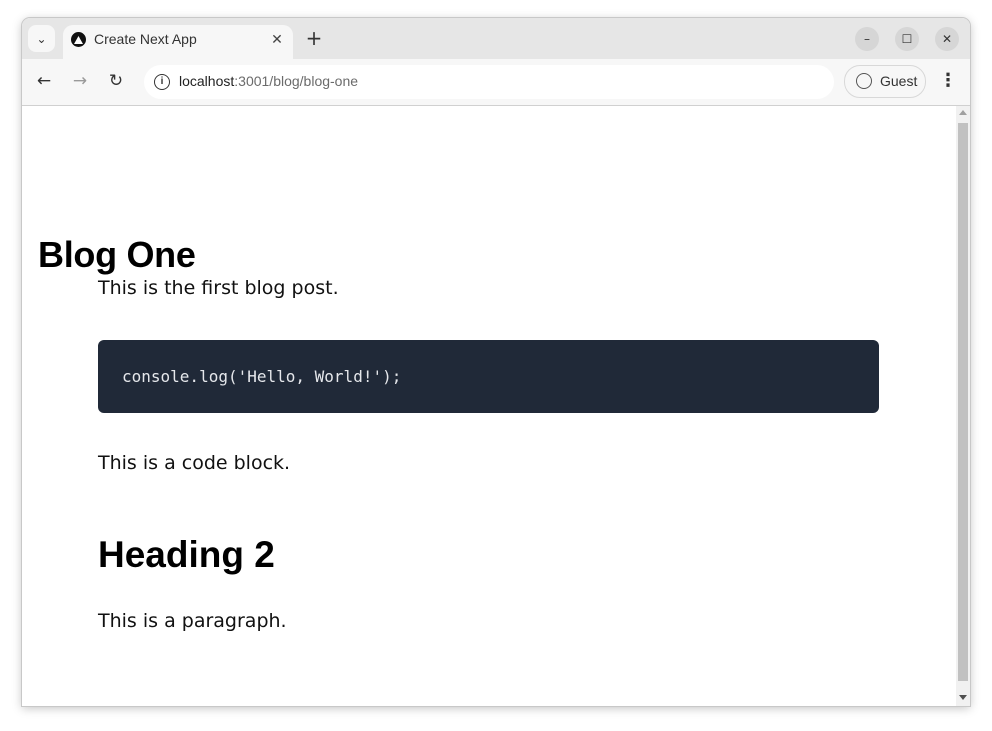 The width and height of the screenshot is (992, 731). Describe the element at coordinates (192, 621) in the screenshot. I see `body-paragraph: This is a paragraph.` at that location.